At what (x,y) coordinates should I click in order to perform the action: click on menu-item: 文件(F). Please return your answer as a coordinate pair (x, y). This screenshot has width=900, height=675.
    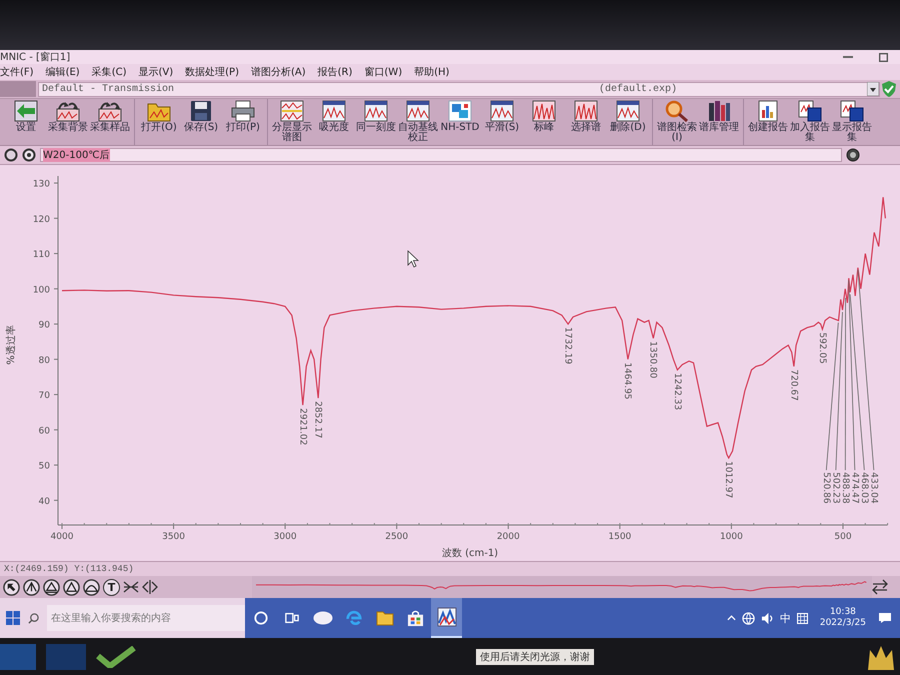
    Looking at the image, I should click on (17, 72).